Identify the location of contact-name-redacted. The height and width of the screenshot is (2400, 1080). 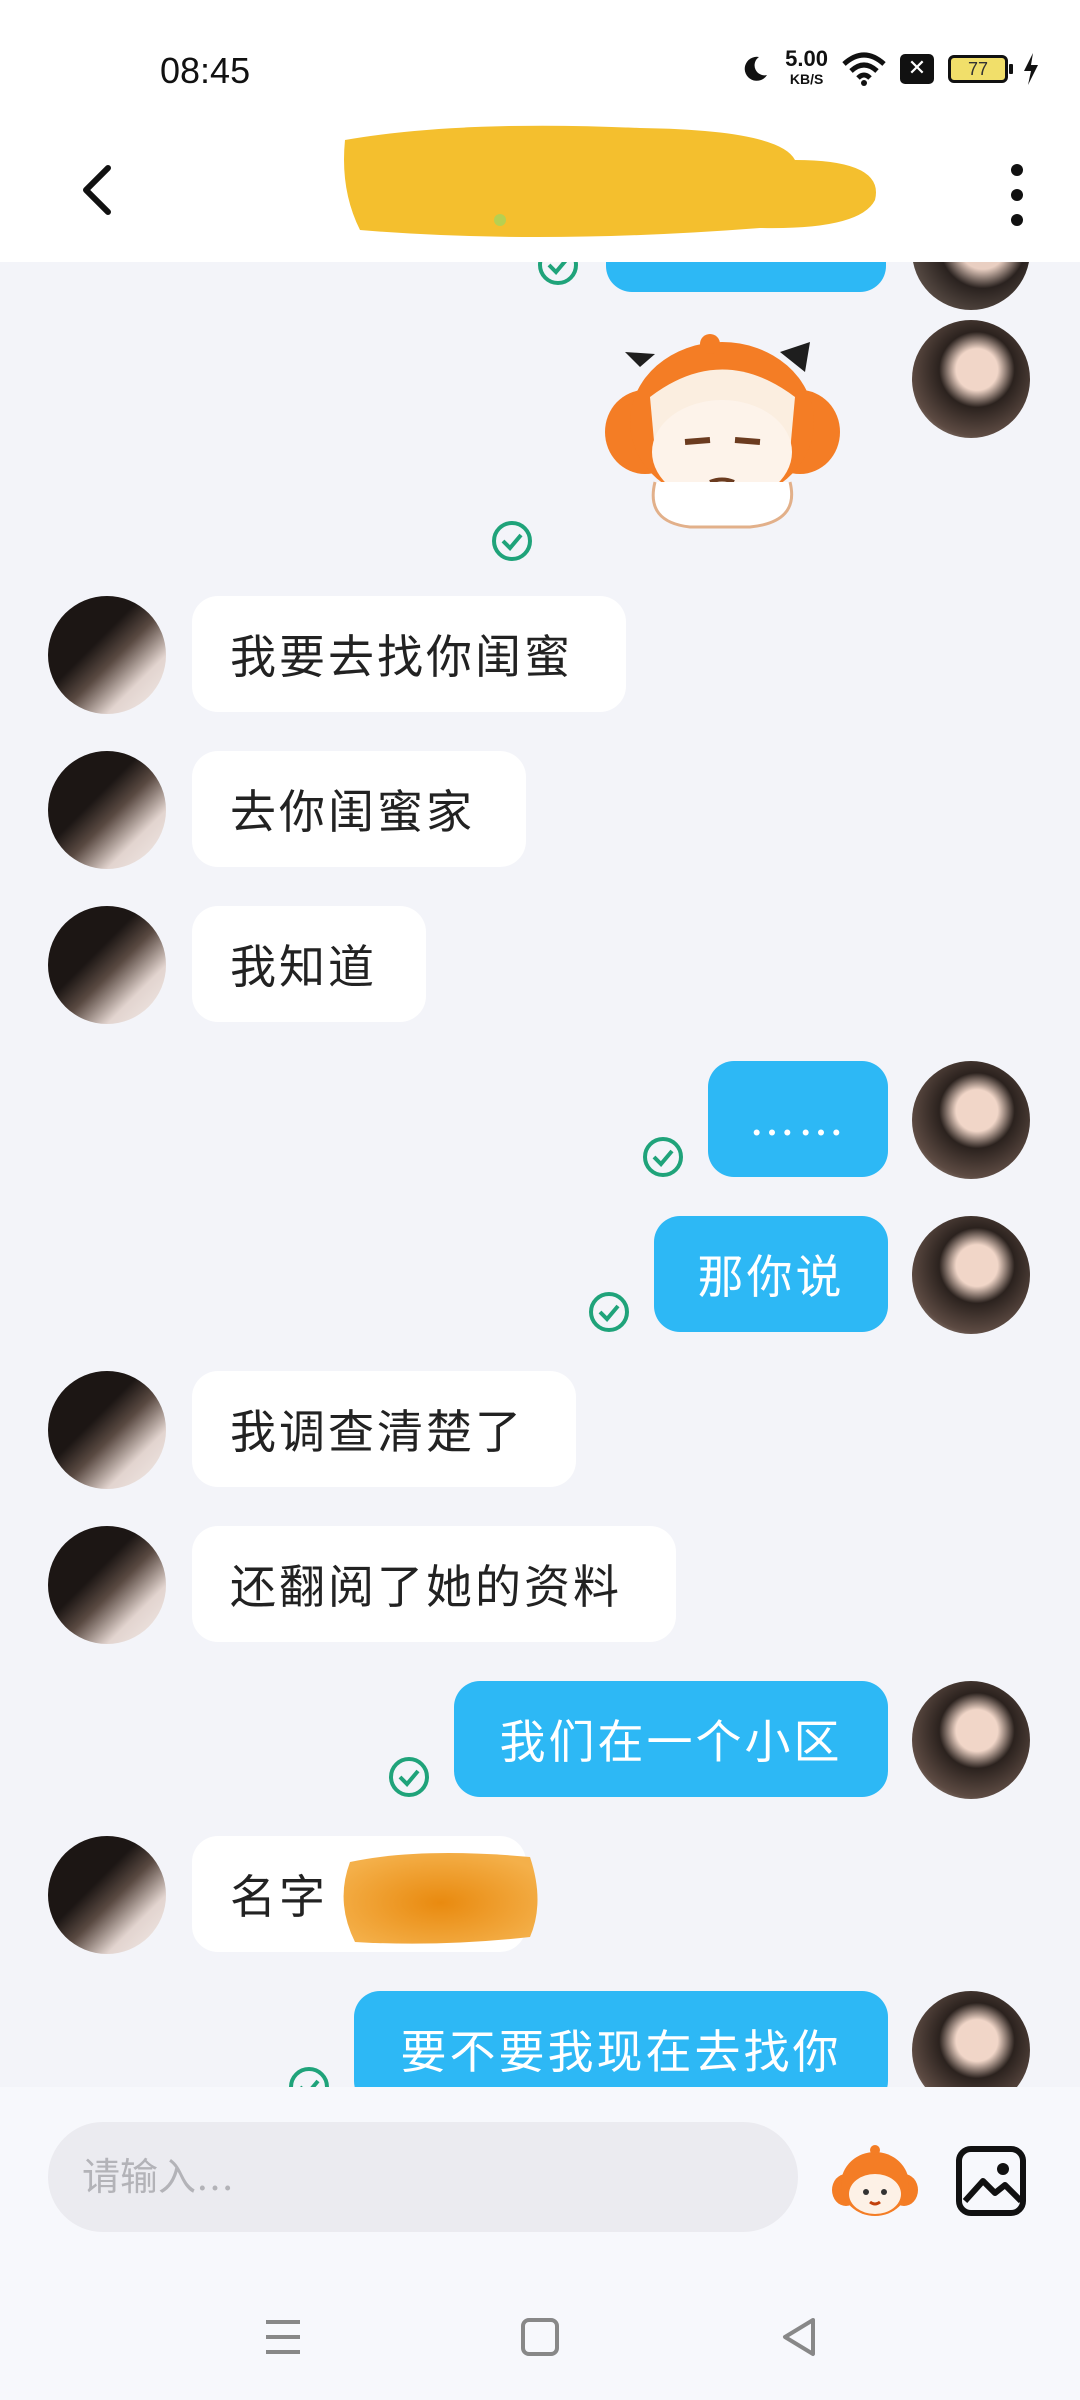
(610, 182).